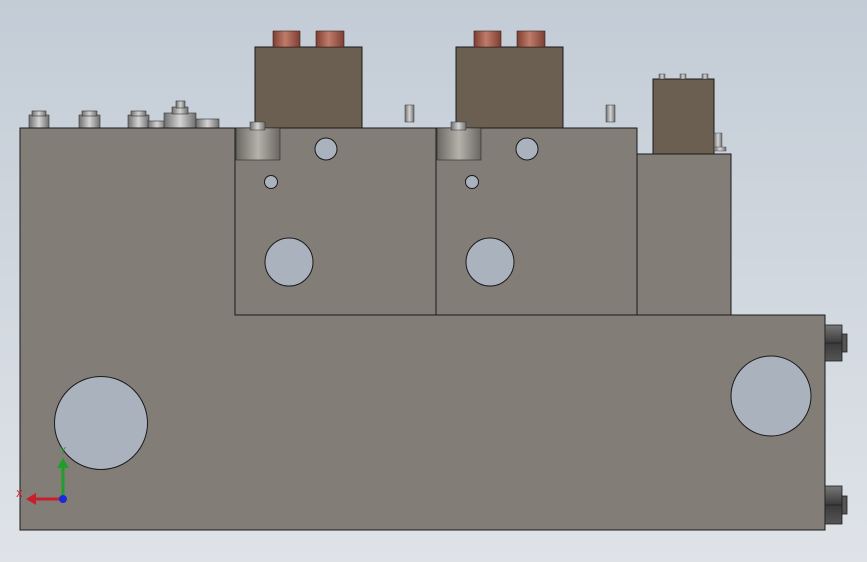  I want to click on y-axis-label: Y, so click(63, 451).